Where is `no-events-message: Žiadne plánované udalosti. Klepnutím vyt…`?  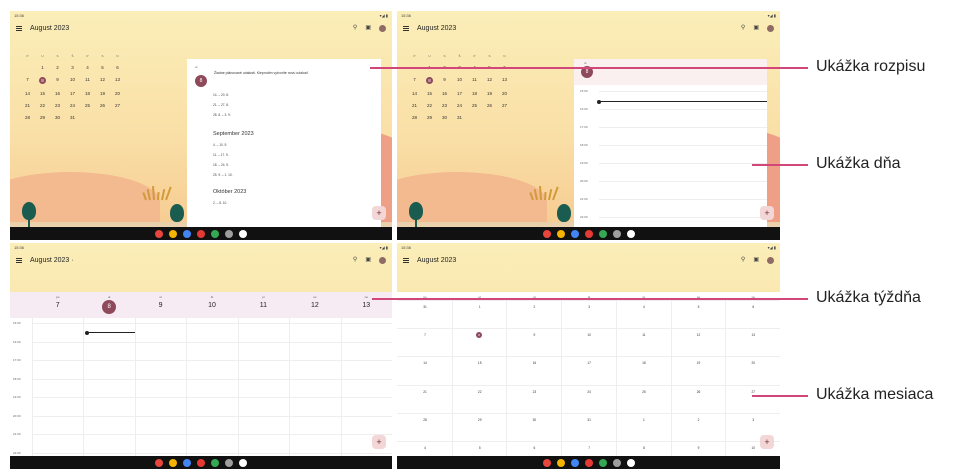 no-events-message: Žiadne plánované udalosti. Klepnutím vyt… is located at coordinates (261, 73).